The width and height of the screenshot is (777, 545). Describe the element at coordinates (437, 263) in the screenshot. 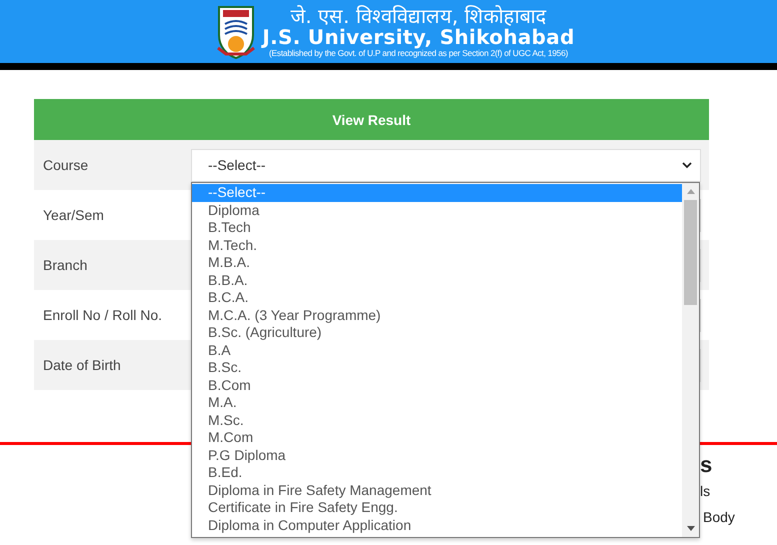

I see `dropdown-option: M.B.A.` at that location.